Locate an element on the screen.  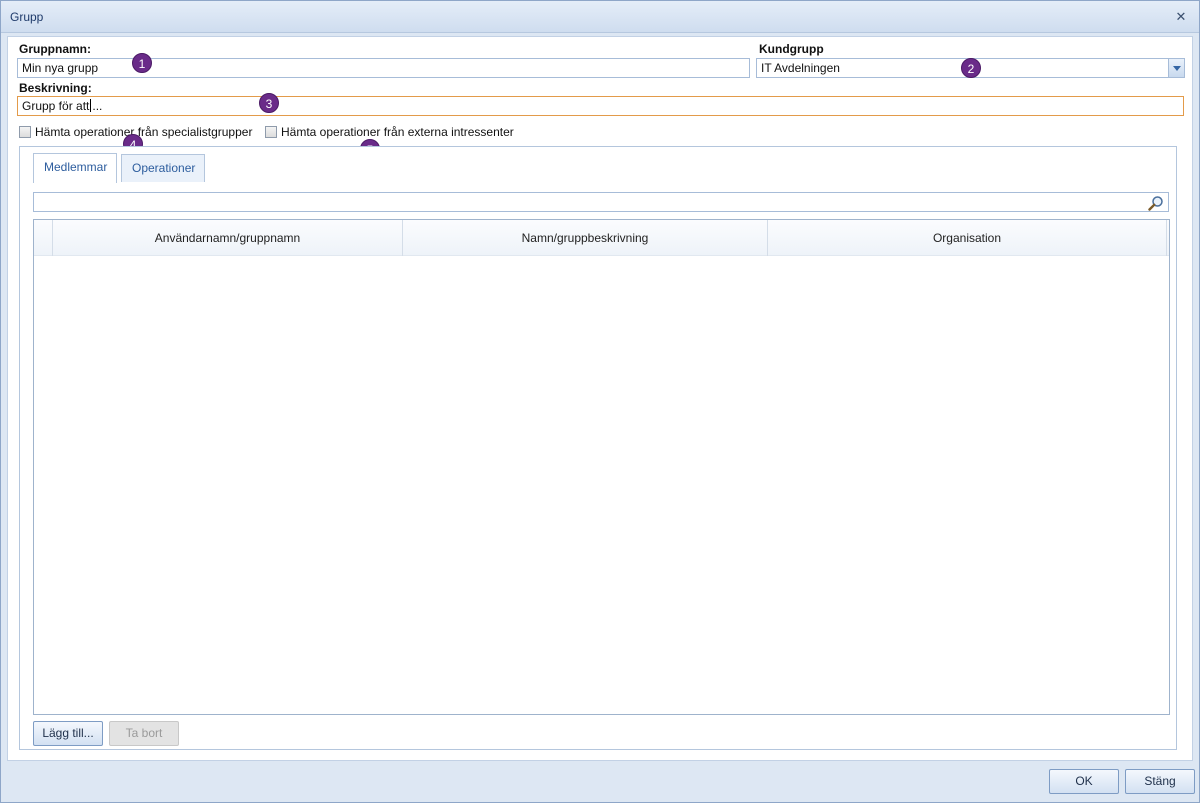
remove-member-button: Ta bort is located at coordinates (144, 733).